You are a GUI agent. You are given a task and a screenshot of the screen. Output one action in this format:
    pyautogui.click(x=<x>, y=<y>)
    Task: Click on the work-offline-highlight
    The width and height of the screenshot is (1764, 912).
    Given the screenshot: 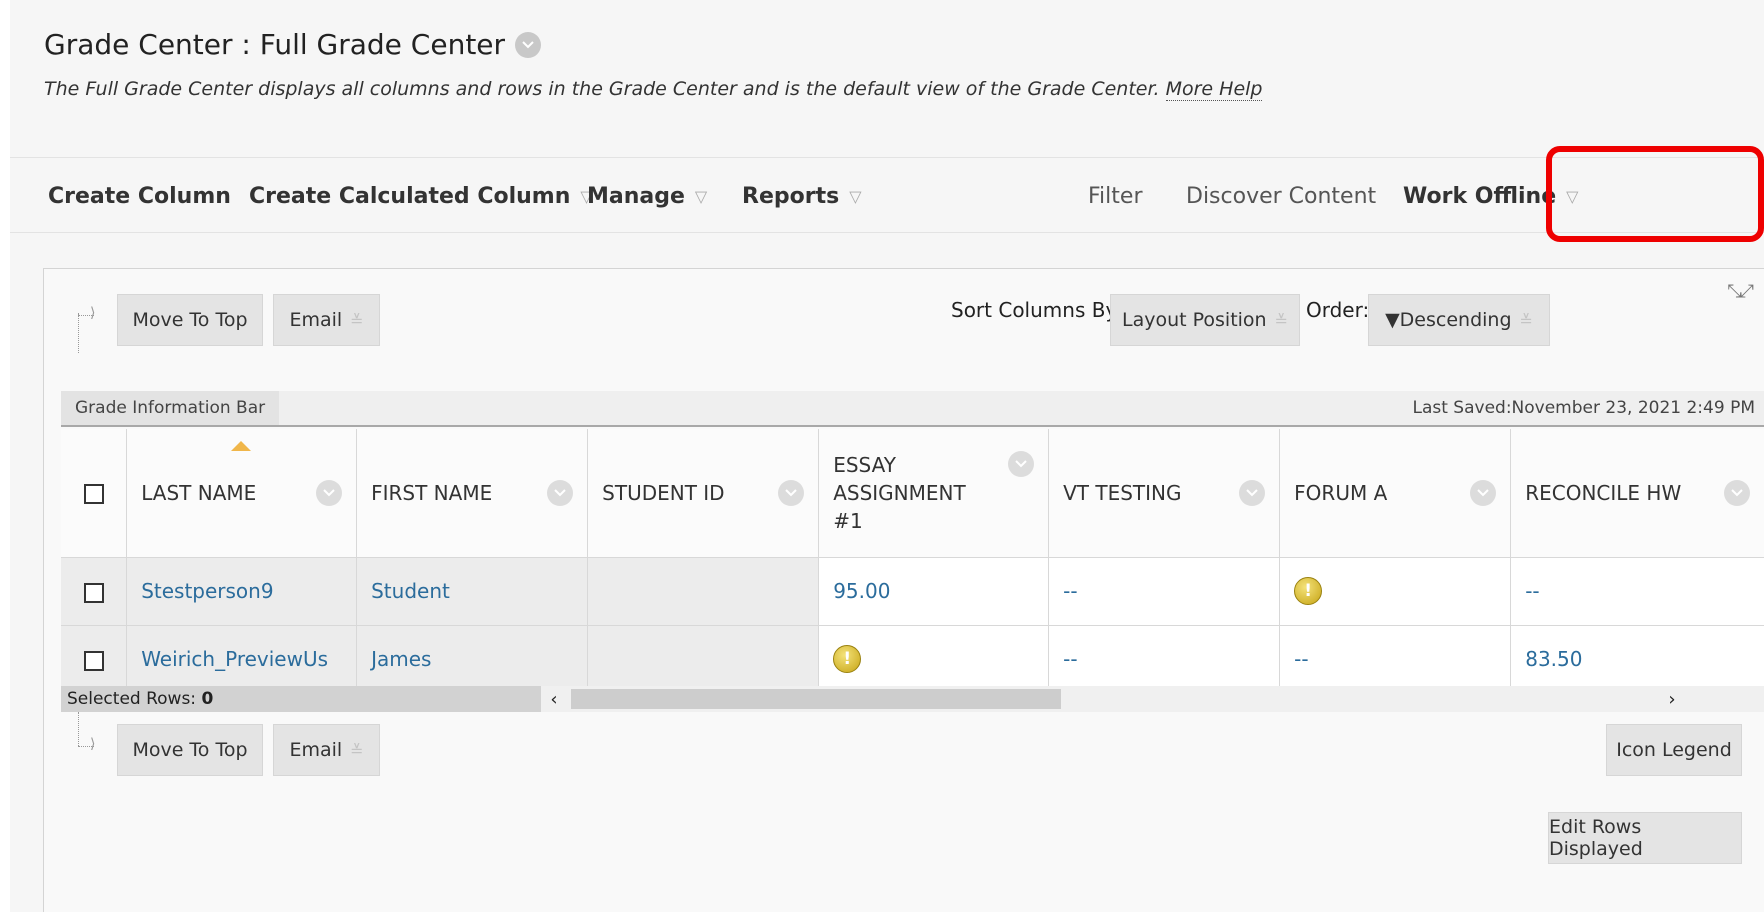 What is the action you would take?
    pyautogui.click(x=1655, y=194)
    